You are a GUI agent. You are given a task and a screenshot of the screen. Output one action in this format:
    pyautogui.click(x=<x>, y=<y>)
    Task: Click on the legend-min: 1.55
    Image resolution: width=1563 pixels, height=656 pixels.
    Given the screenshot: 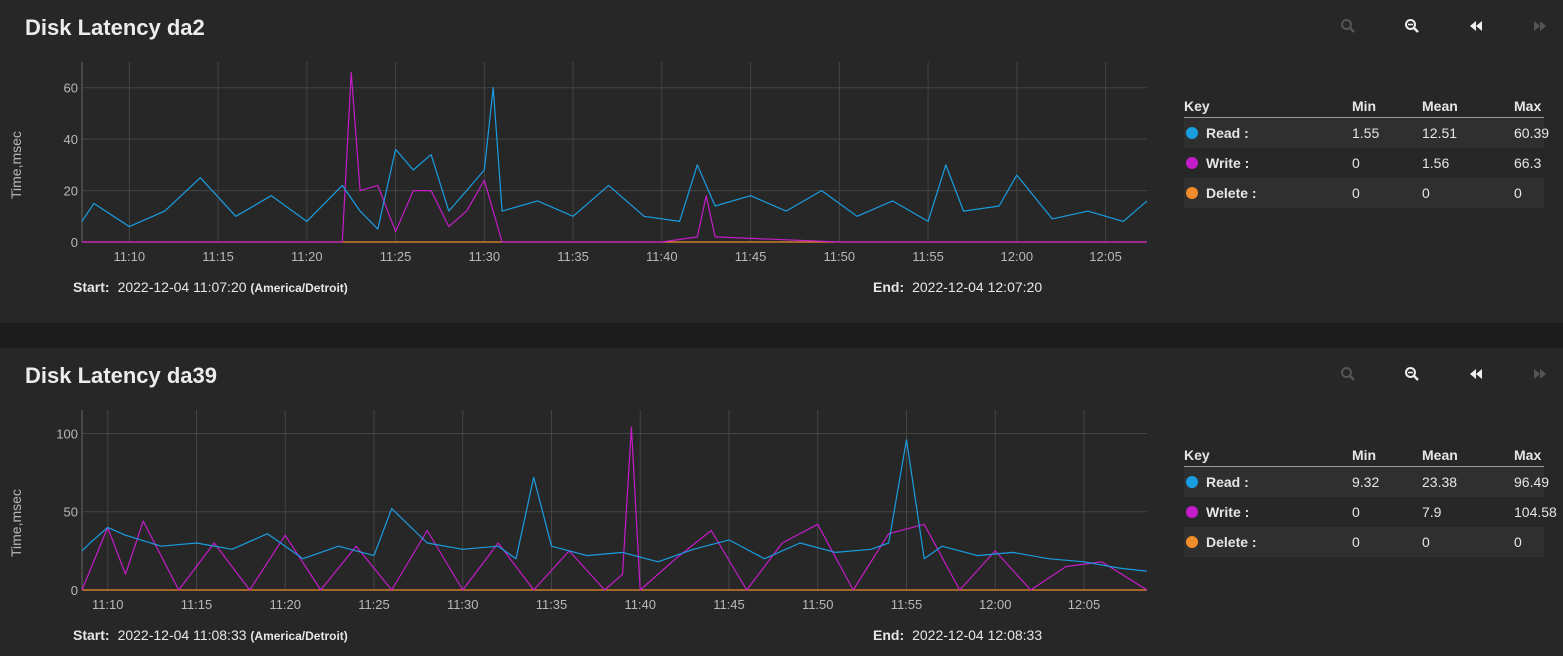 What is the action you would take?
    pyautogui.click(x=1366, y=133)
    